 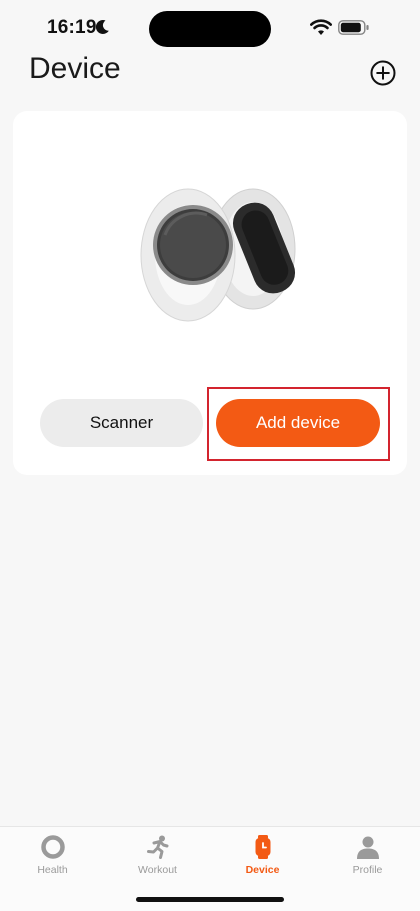 I want to click on tab-label: Health, so click(x=52, y=870).